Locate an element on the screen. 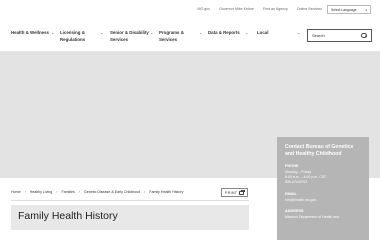 The width and height of the screenshot is (380, 240). nav-item-label: Local is located at coordinates (263, 32).